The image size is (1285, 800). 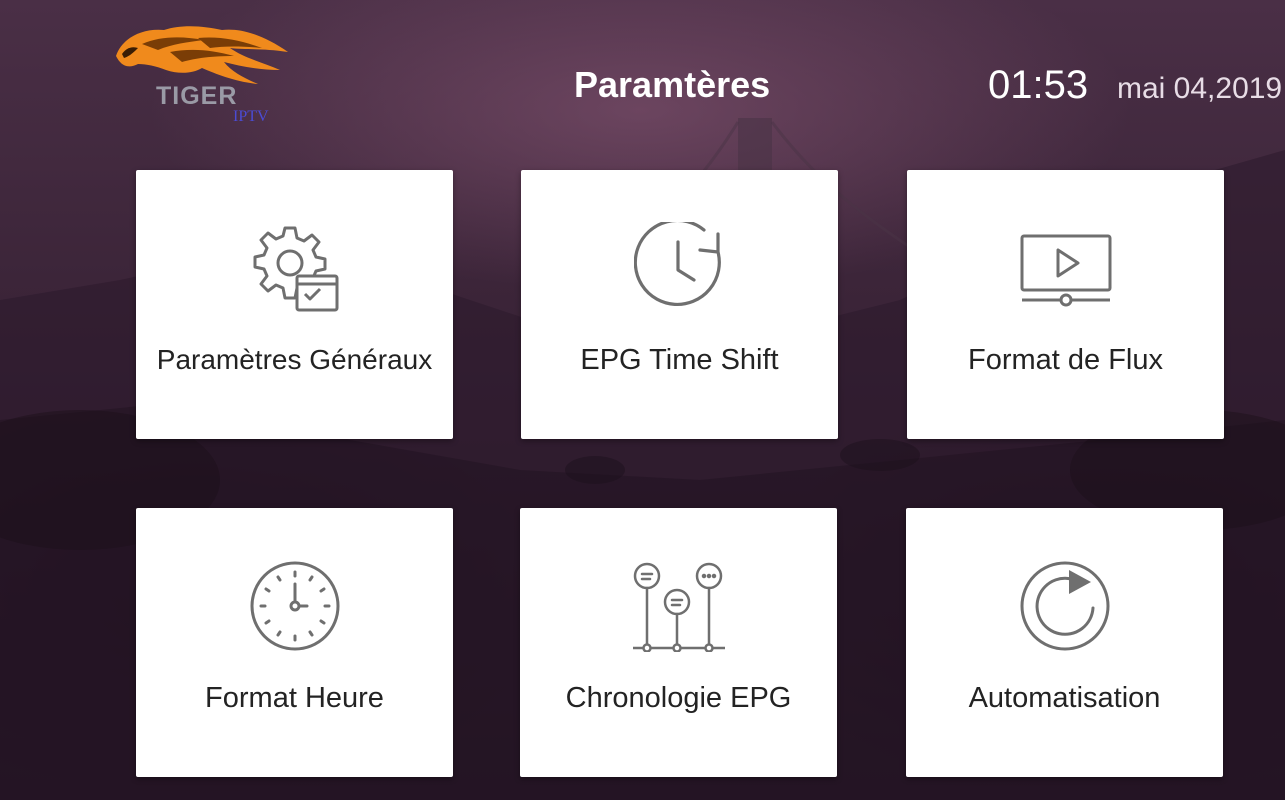 I want to click on auto-refresh-icon, so click(x=1065, y=606).